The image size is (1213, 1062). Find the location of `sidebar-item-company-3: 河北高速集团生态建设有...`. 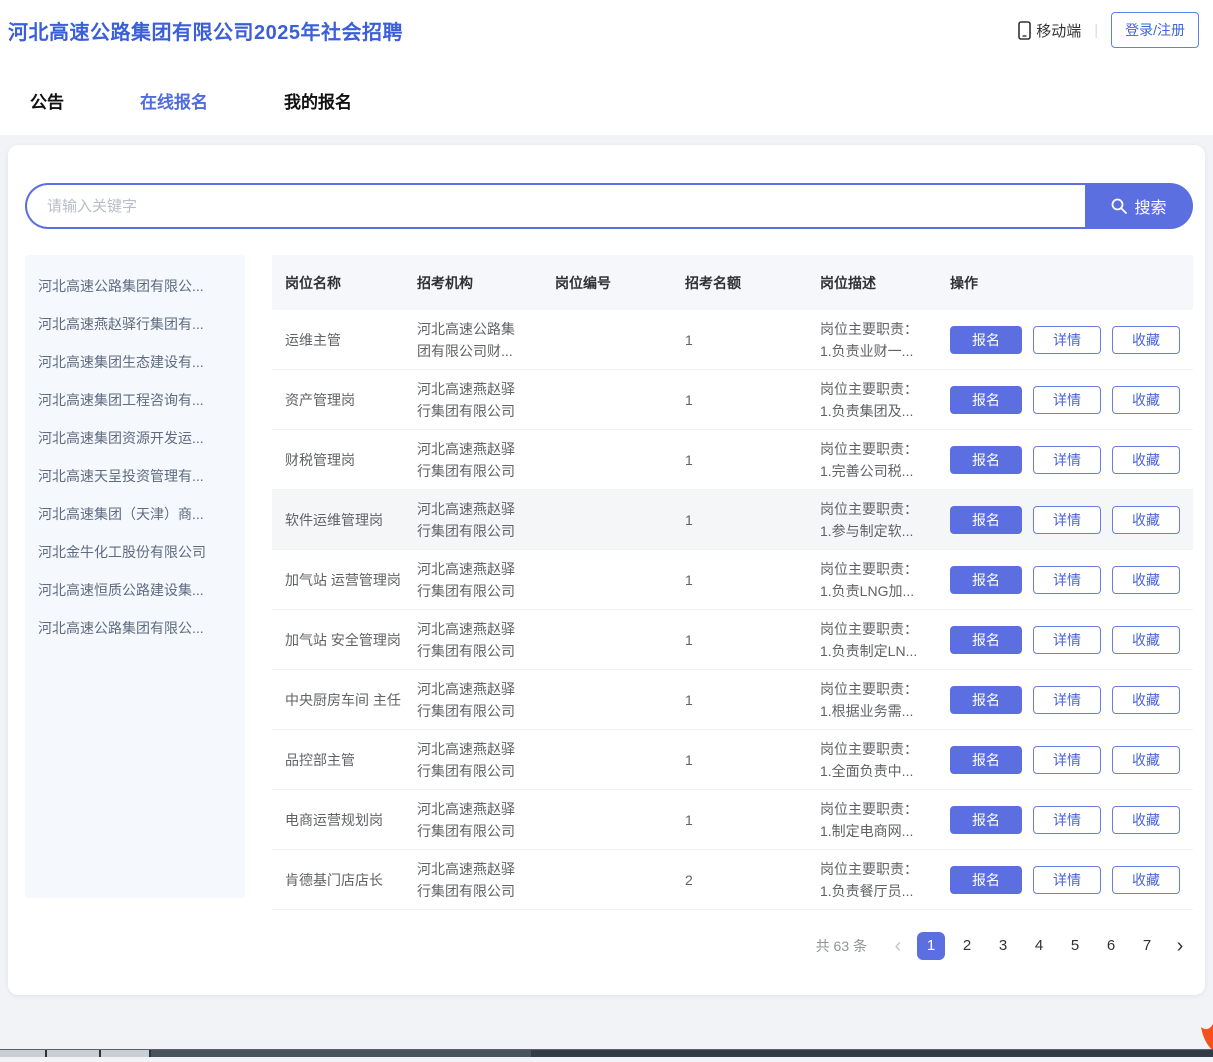

sidebar-item-company-3: 河北高速集团生态建设有... is located at coordinates (135, 362).